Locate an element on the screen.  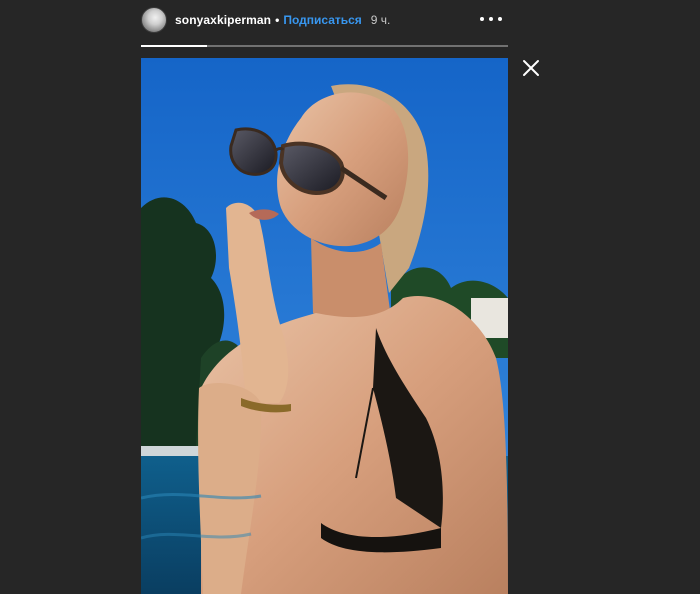
follow-button: Подписаться is located at coordinates (322, 20).